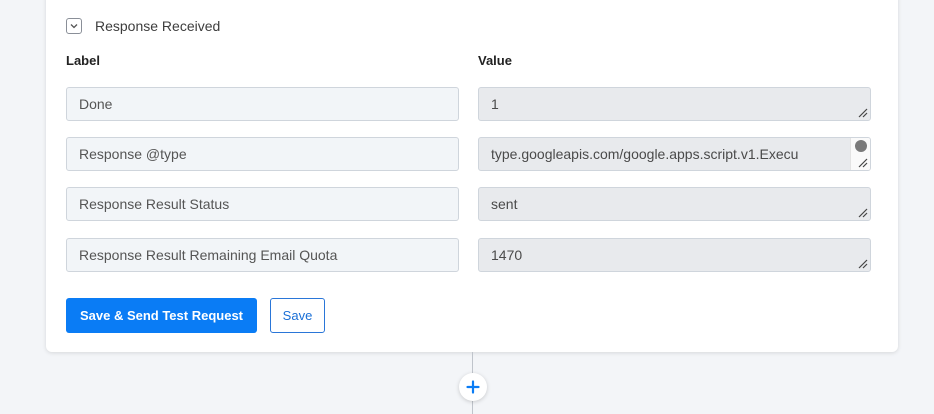  What do you see at coordinates (297, 315) in the screenshot?
I see `save-button: Save` at bounding box center [297, 315].